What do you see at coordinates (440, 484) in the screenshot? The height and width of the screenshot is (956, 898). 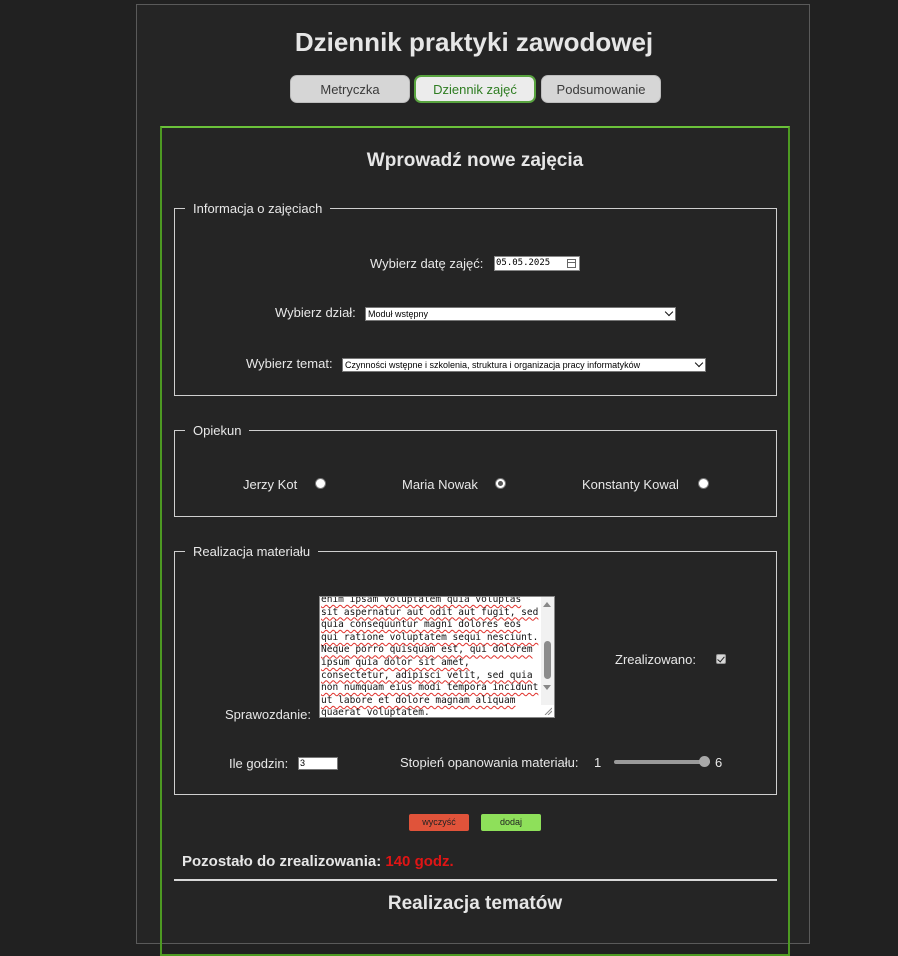 I see `guardian-maria-nowak-label: Maria Nowak` at bounding box center [440, 484].